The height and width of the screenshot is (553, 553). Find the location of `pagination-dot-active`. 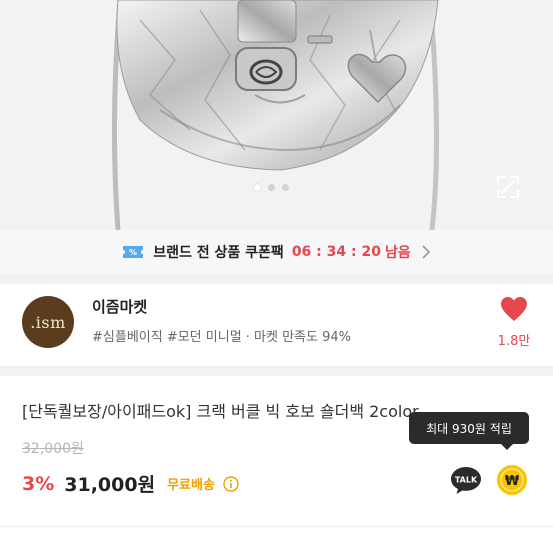

pagination-dot-active is located at coordinates (257, 187).